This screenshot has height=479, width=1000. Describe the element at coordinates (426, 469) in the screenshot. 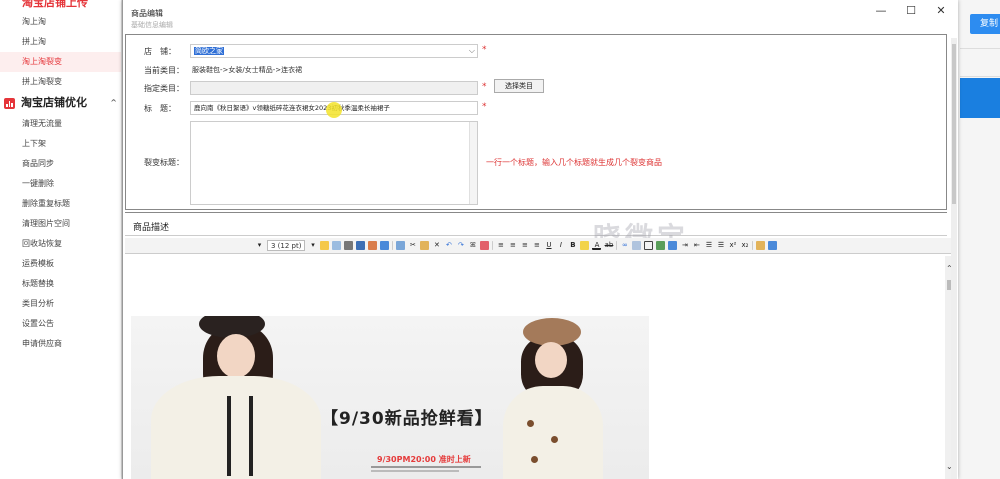

I see `banner-fine-print` at that location.